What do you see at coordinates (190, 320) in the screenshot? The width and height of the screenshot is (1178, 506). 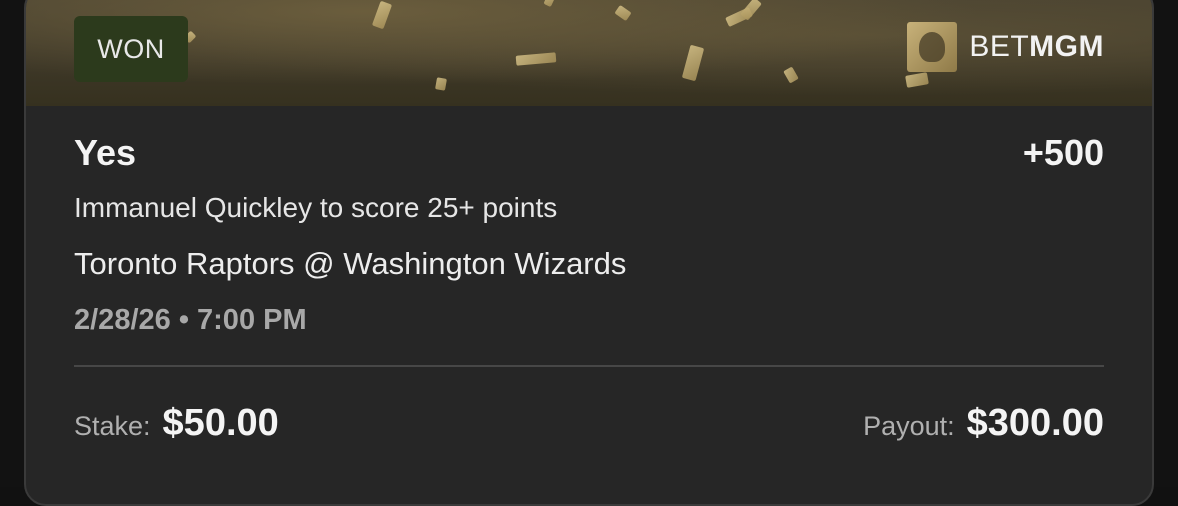 I see `event-datetime: 2/28/26 • 7:00 PM` at bounding box center [190, 320].